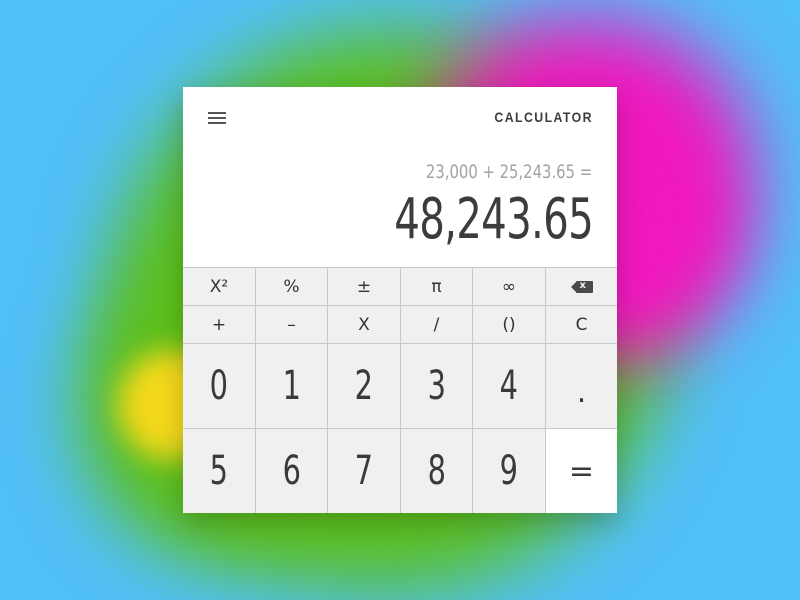 The image size is (800, 600). Describe the element at coordinates (292, 324) in the screenshot. I see `subtract-key: –` at that location.